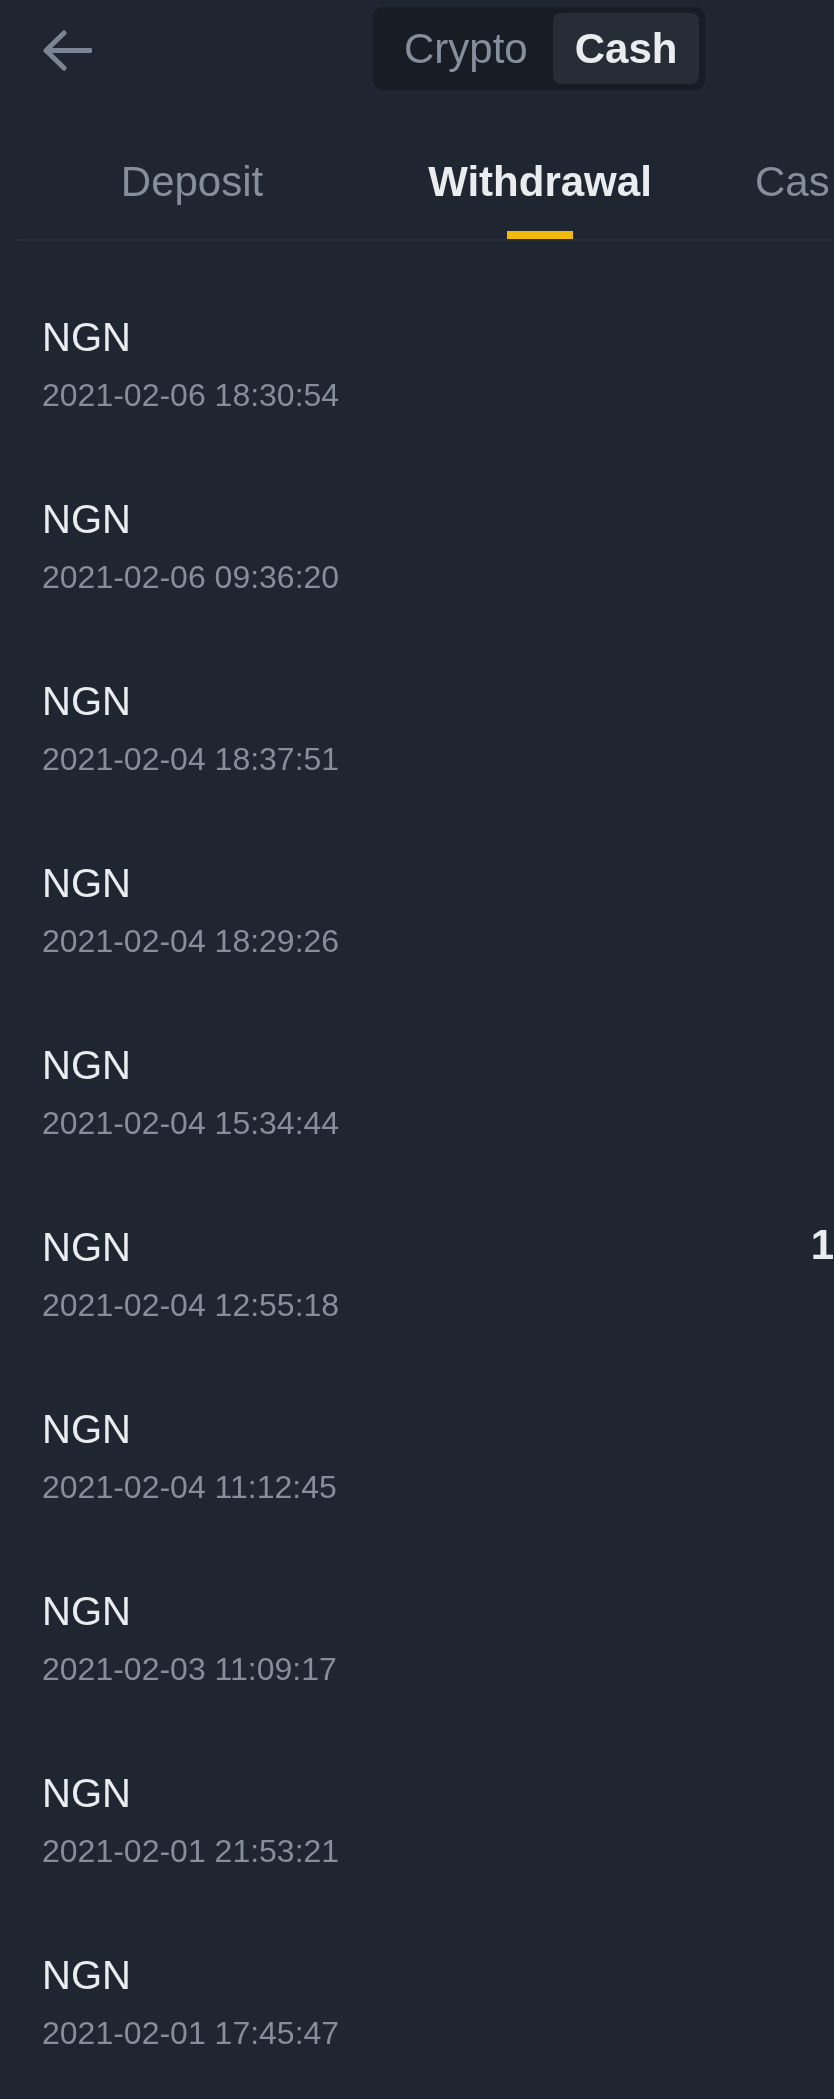  Describe the element at coordinates (191, 577) in the screenshot. I see `transaction-time: 2021-02-06 09:36:20` at that location.